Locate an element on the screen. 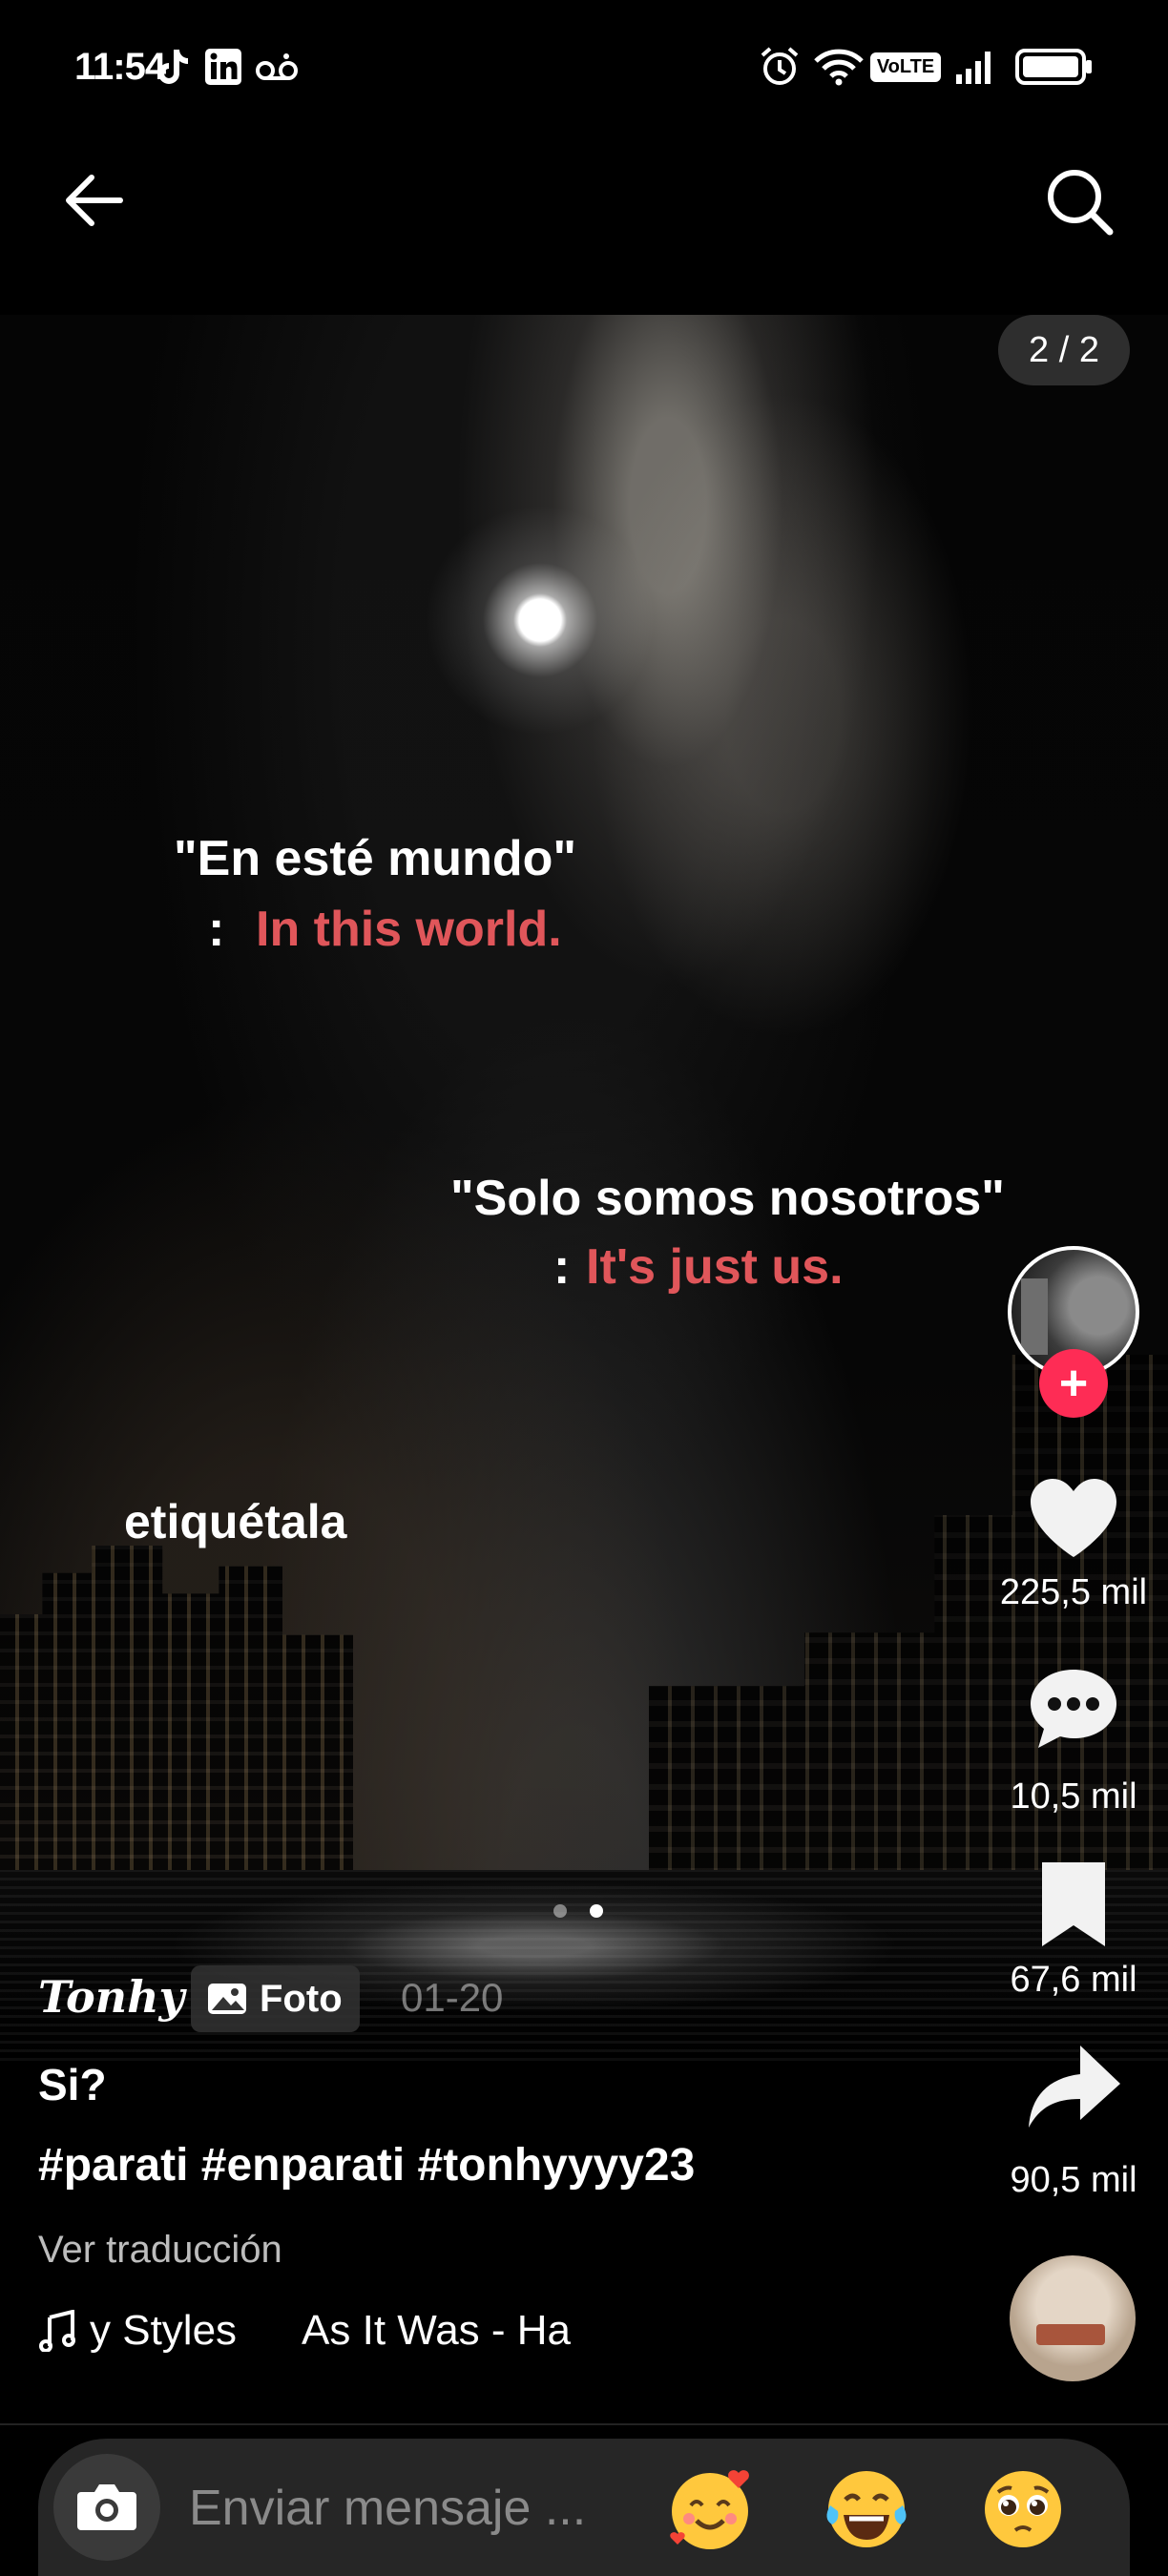 This screenshot has width=1168, height=2576. music-note-icon is located at coordinates (57, 2331).